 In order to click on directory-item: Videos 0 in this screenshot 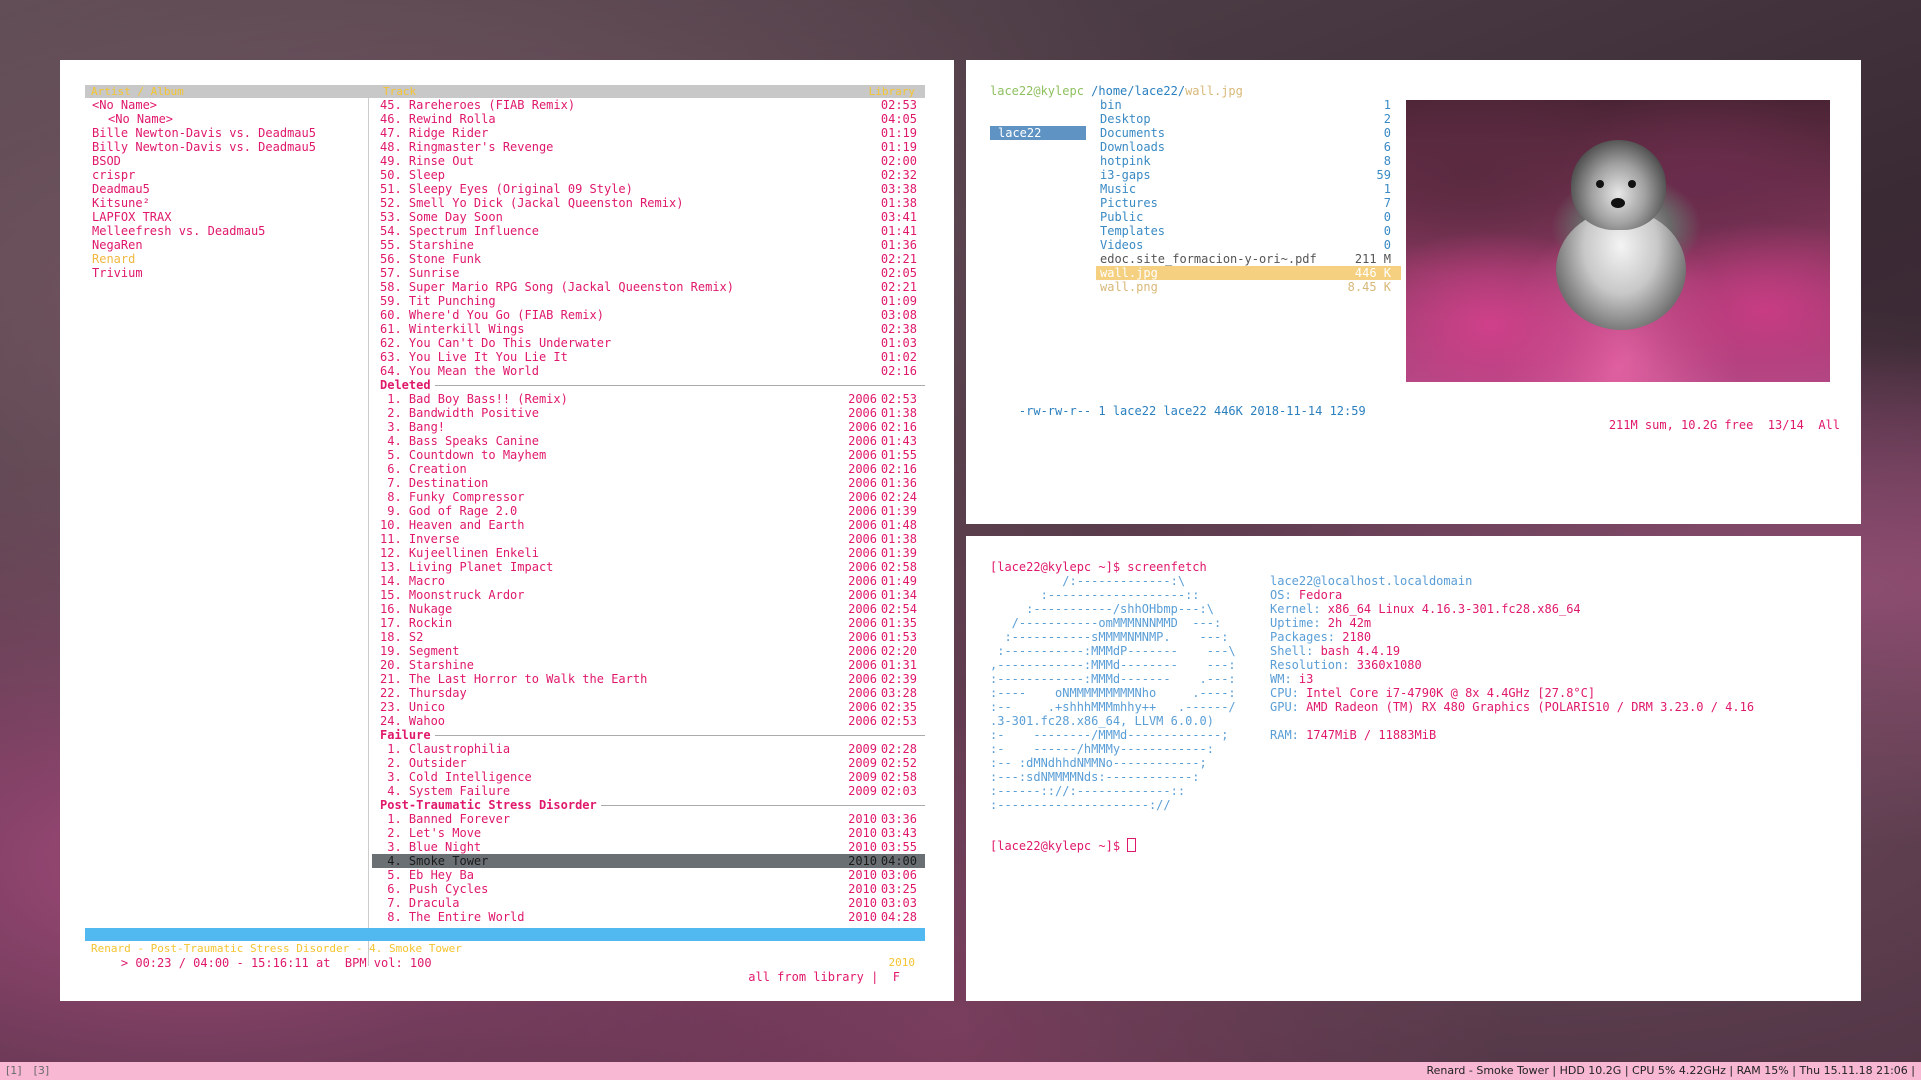, I will do `click(1248, 245)`.